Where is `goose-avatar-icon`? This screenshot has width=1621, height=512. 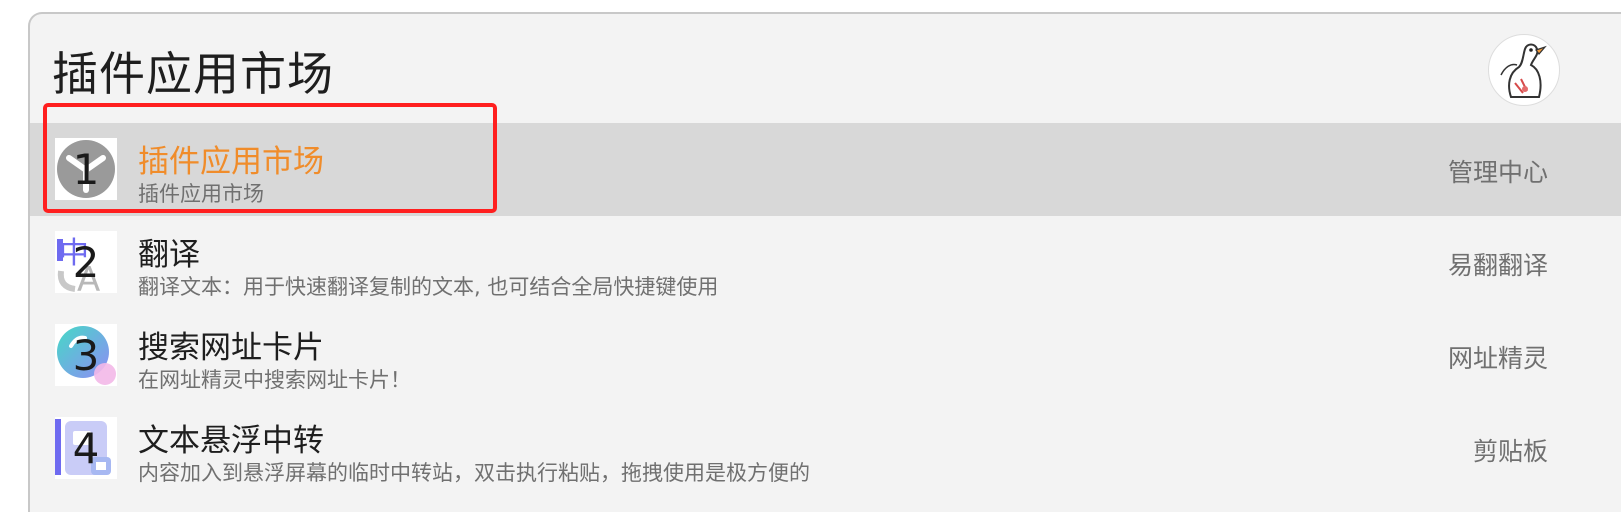 goose-avatar-icon is located at coordinates (1523, 70).